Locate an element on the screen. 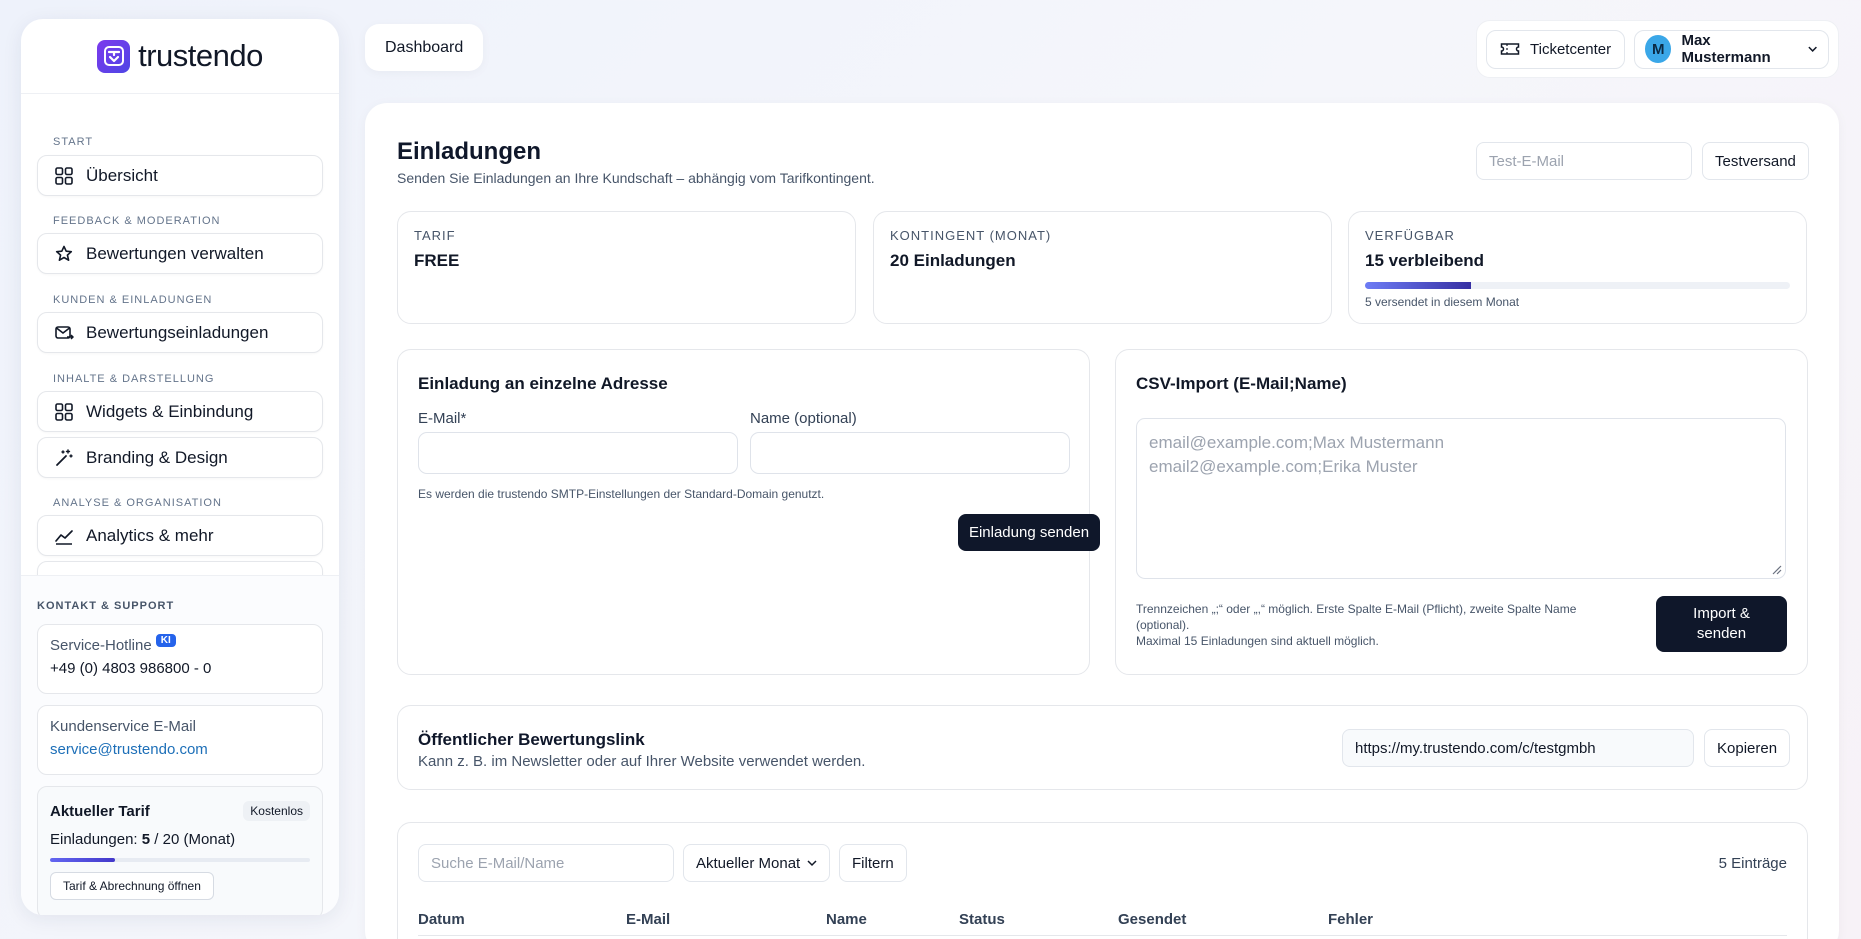 This screenshot has height=939, width=1861. user-name: Max Mustermann is located at coordinates (1726, 49).